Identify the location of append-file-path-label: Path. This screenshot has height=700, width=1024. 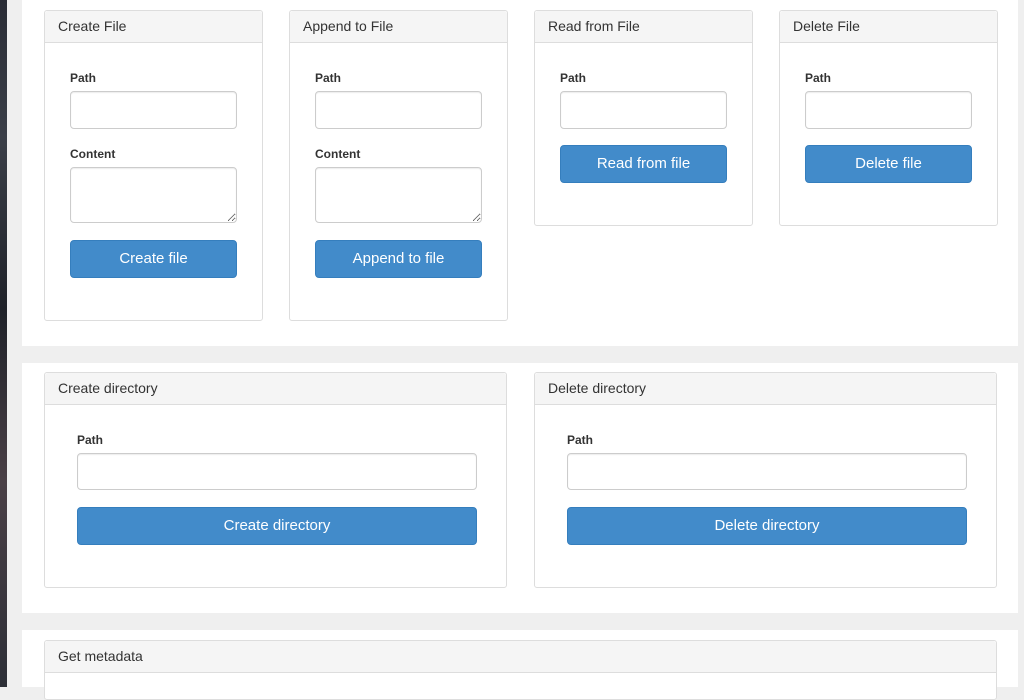
(328, 78).